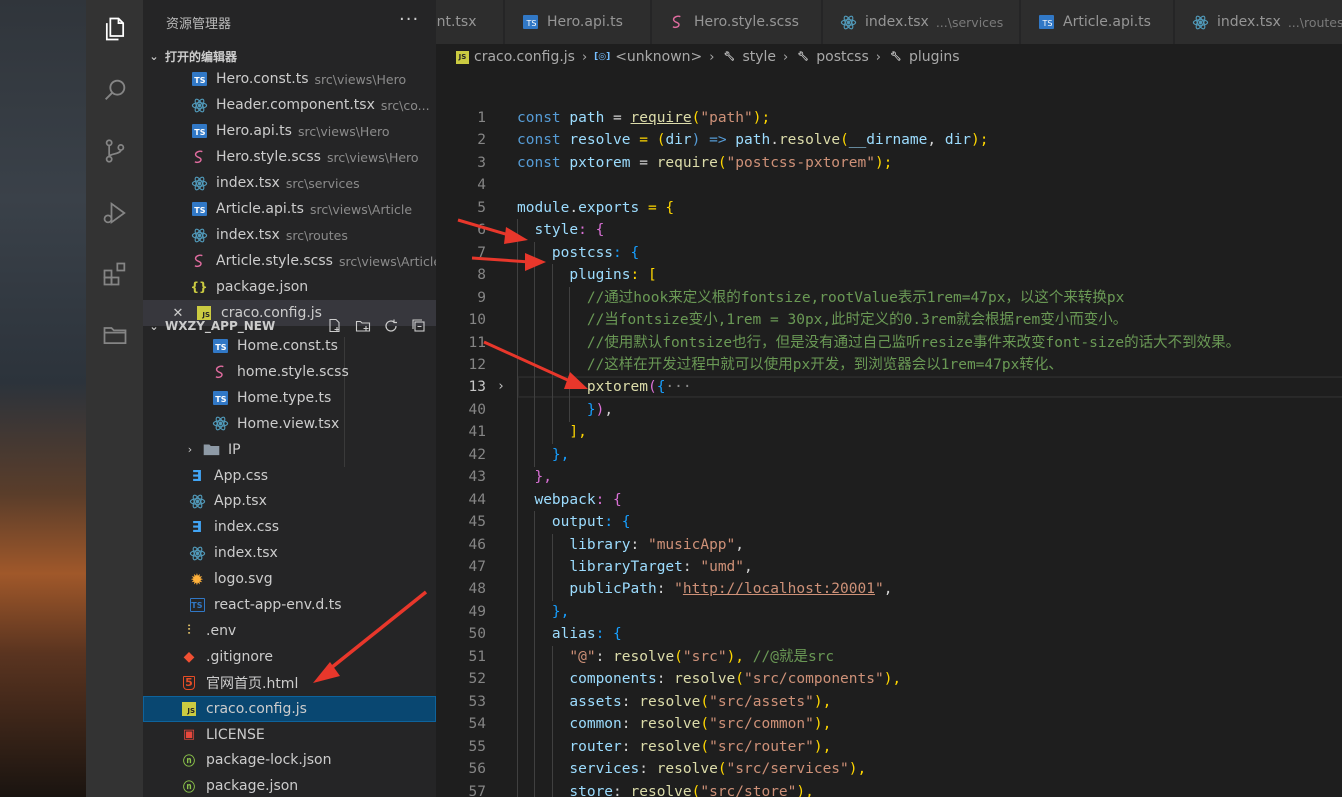 The height and width of the screenshot is (797, 1342). What do you see at coordinates (419, 326) in the screenshot?
I see `collapse-all-icon` at bounding box center [419, 326].